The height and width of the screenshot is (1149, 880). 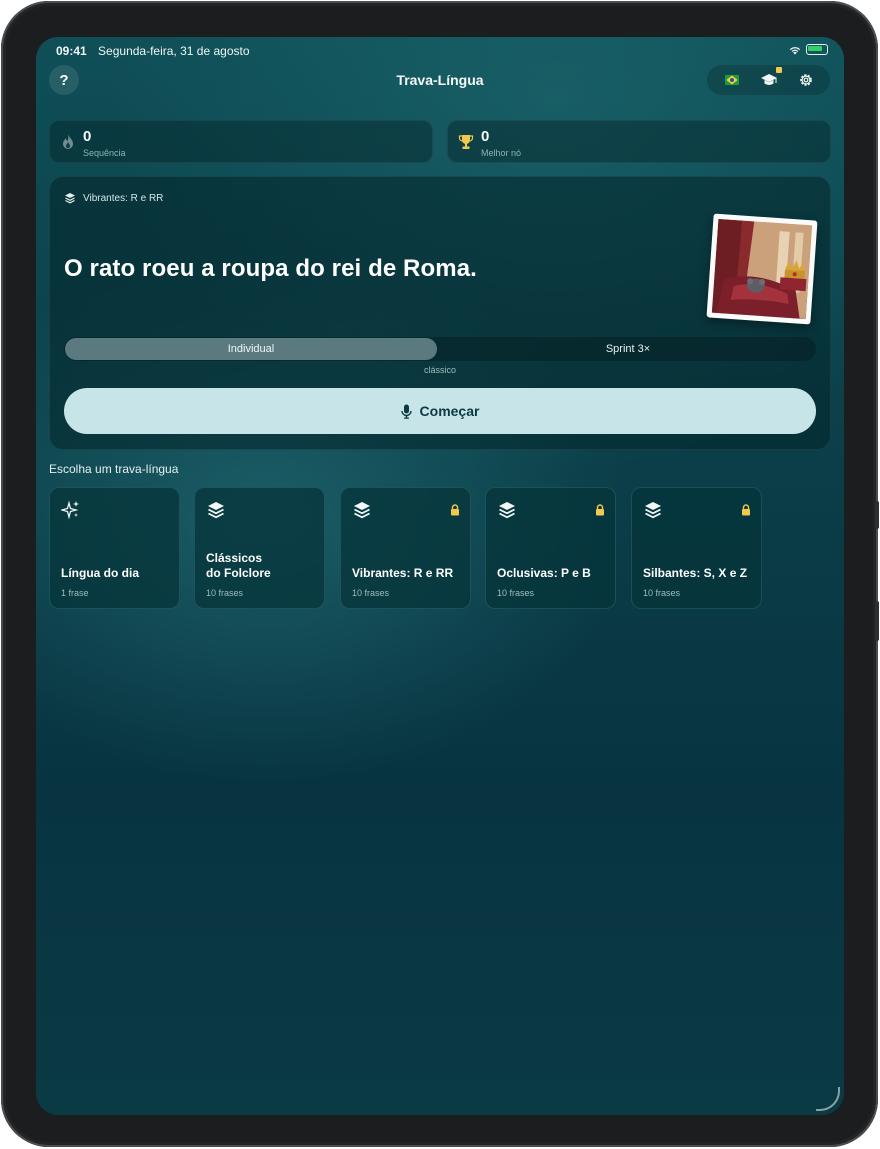 What do you see at coordinates (695, 573) in the screenshot?
I see `tile-name: Silbantes: S, X e Z` at bounding box center [695, 573].